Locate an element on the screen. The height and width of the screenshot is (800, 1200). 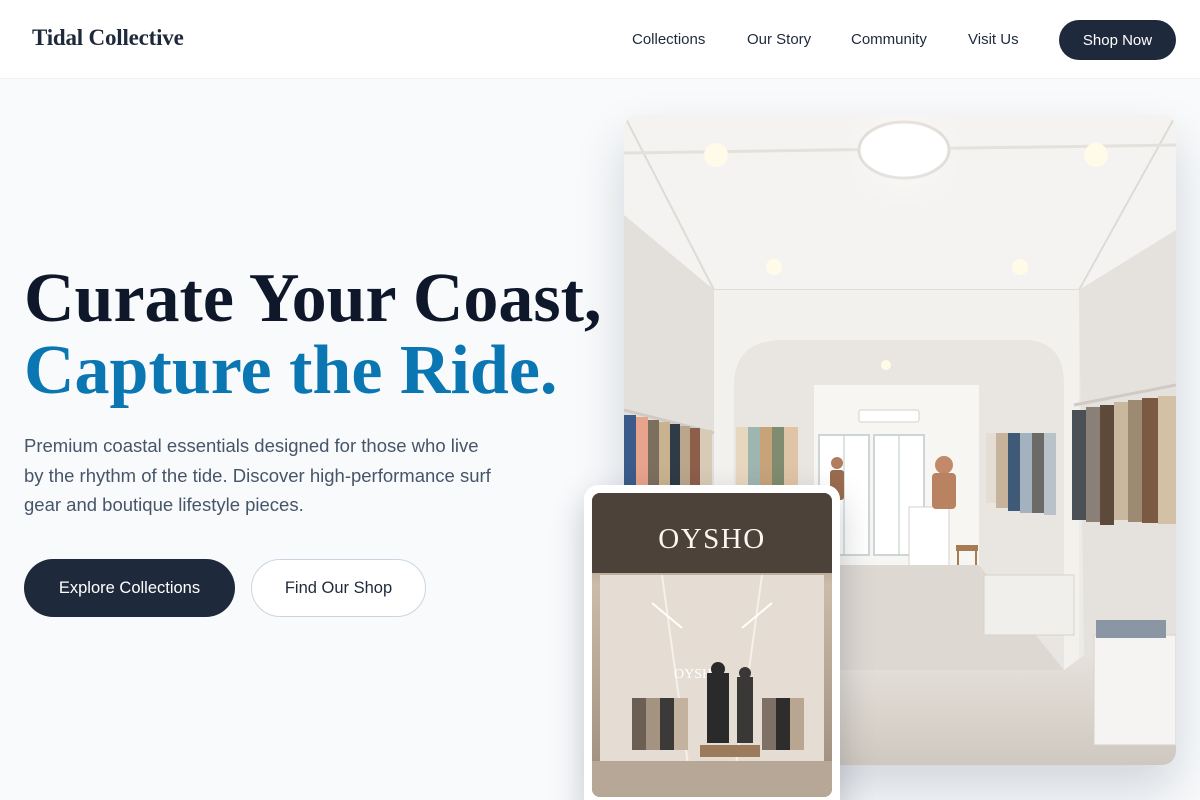
brand-logo: Tidal Collective is located at coordinates (108, 38).